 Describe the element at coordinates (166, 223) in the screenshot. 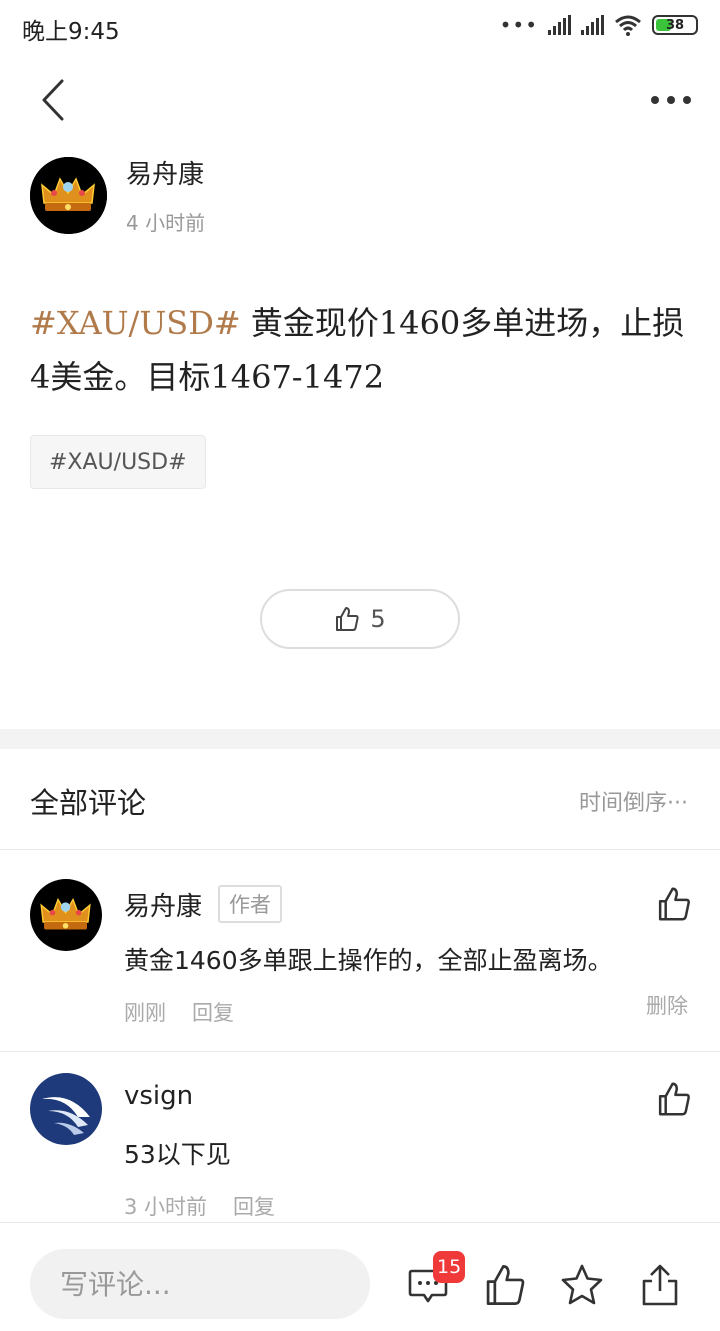

I see `post-time: 4 小时前` at that location.